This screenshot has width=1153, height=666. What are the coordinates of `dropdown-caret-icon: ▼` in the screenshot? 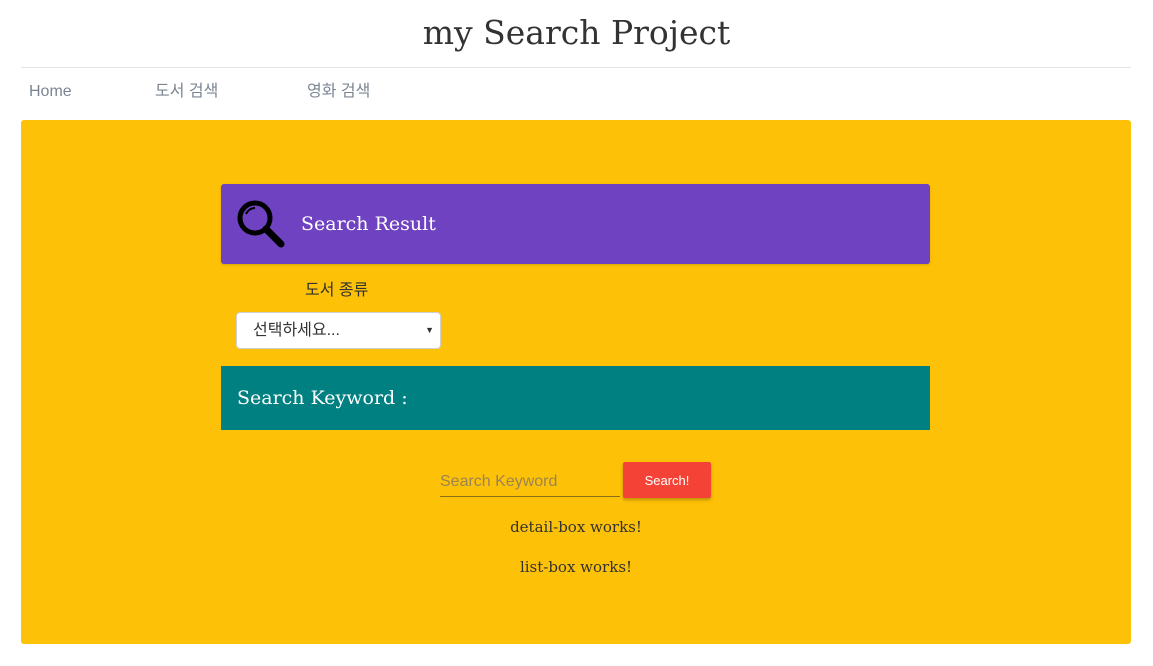 It's located at (429, 330).